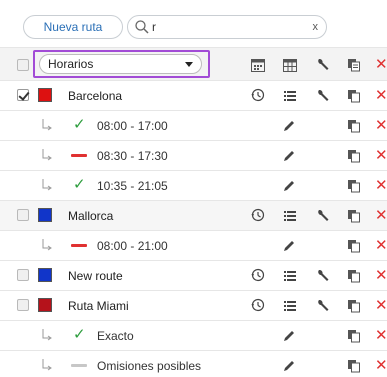  What do you see at coordinates (95, 276) in the screenshot?
I see `route-name: New route` at bounding box center [95, 276].